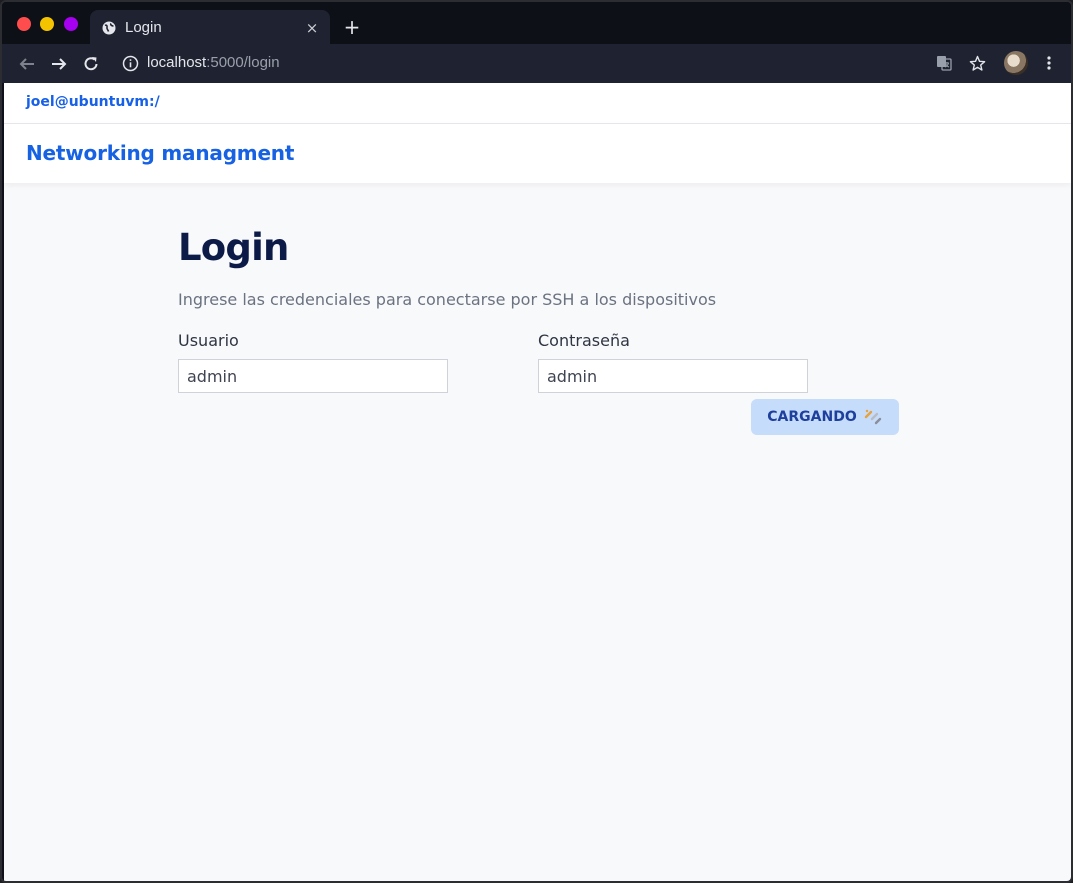  I want to click on bookmark-button, so click(977, 63).